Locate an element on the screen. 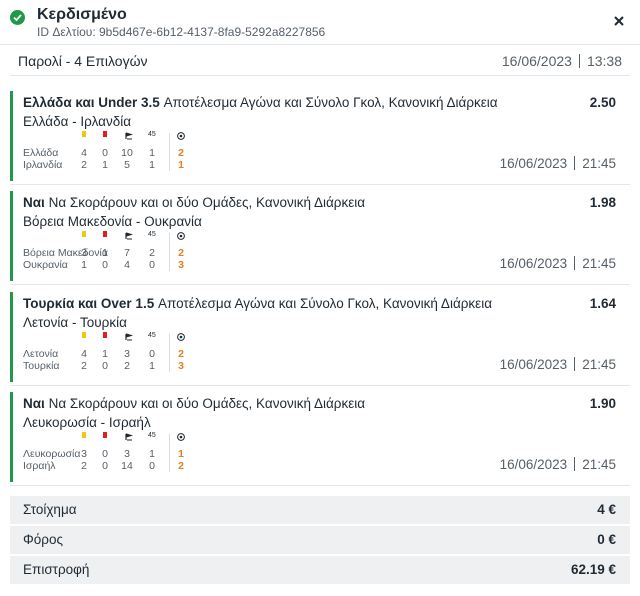 This screenshot has height=596, width=640. match-stats: 45 Βόρεια Μακεδονία 3 1 7 2 2 Ουκρανία 1 0 4 0 3 is located at coordinates (118, 253).